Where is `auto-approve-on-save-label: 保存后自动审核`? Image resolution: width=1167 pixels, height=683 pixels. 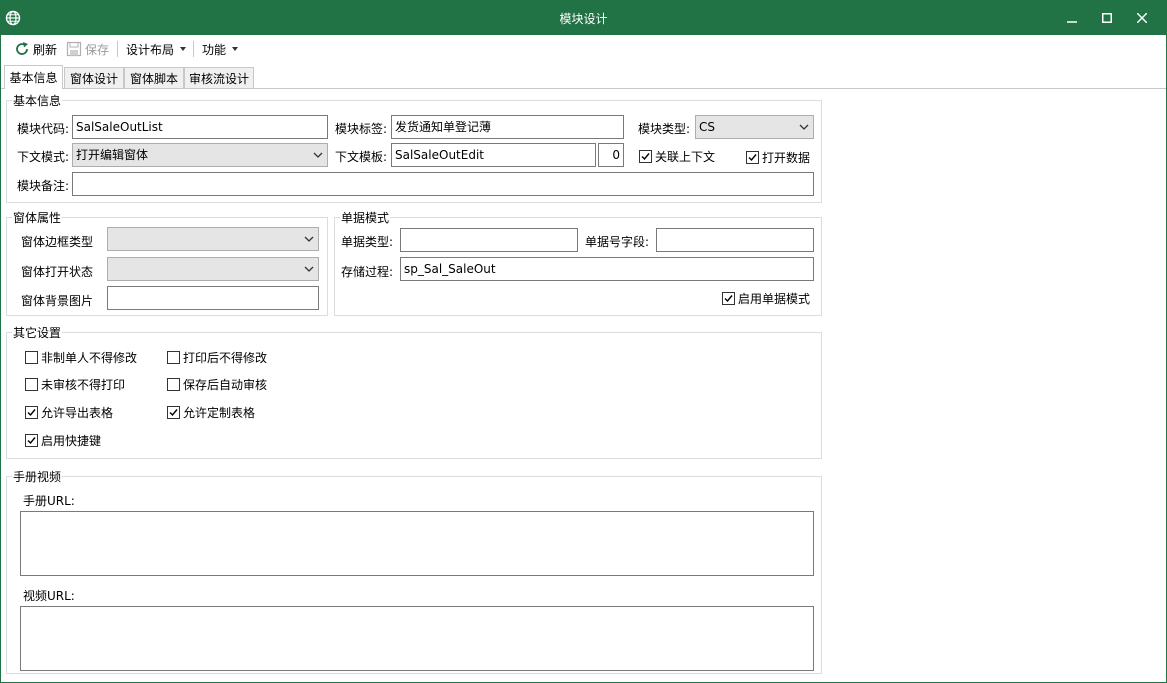 auto-approve-on-save-label: 保存后自动审核 is located at coordinates (225, 385).